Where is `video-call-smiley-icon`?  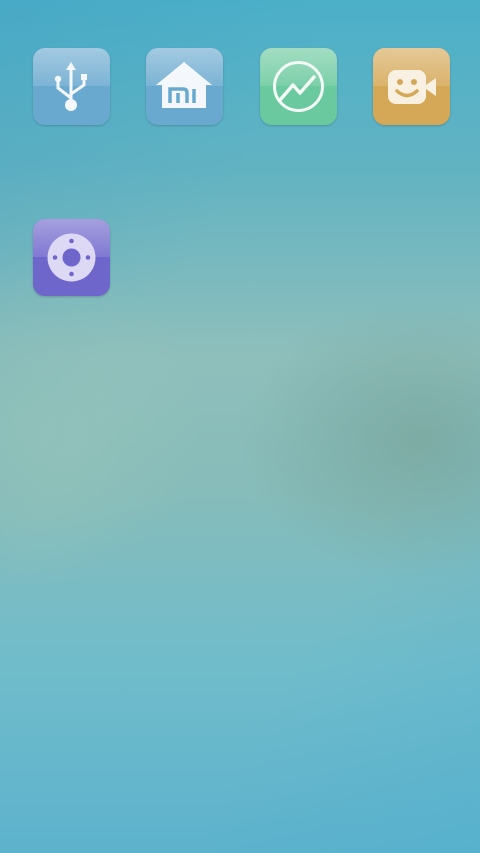 video-call-smiley-icon is located at coordinates (412, 87).